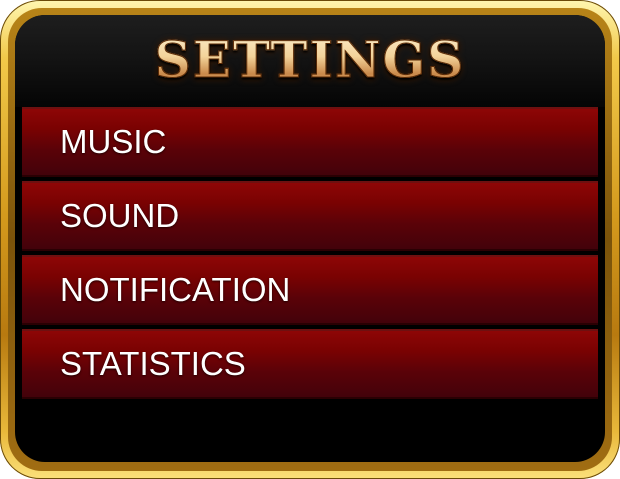 This screenshot has width=620, height=479. Describe the element at coordinates (310, 142) in the screenshot. I see `menu-item-music: MUSIC` at that location.